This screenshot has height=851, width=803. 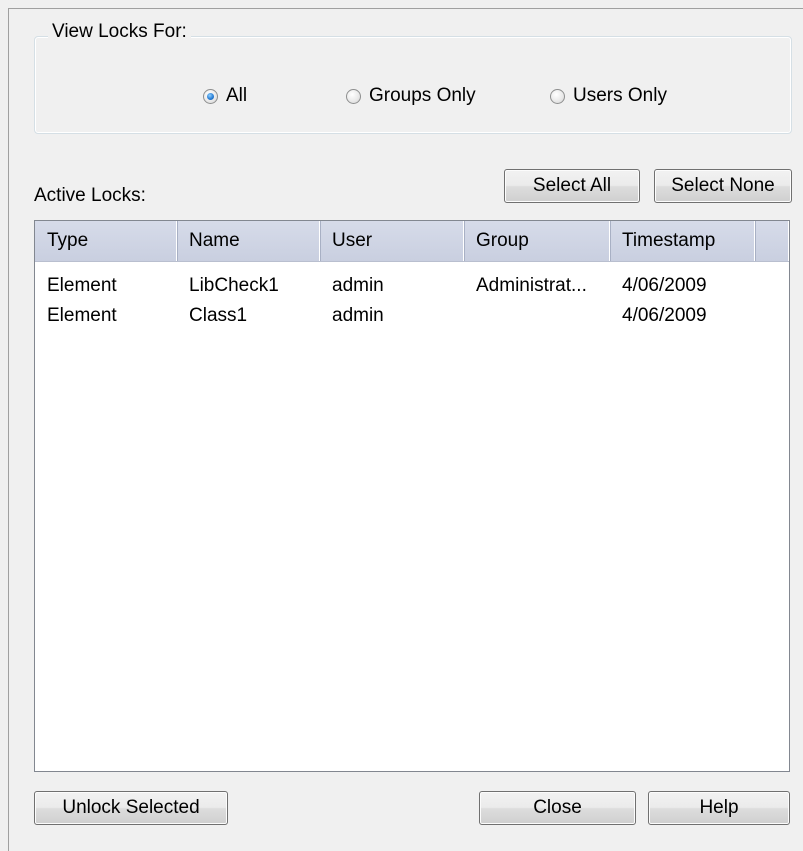 What do you see at coordinates (237, 95) in the screenshot?
I see `radio-all-label: All` at bounding box center [237, 95].